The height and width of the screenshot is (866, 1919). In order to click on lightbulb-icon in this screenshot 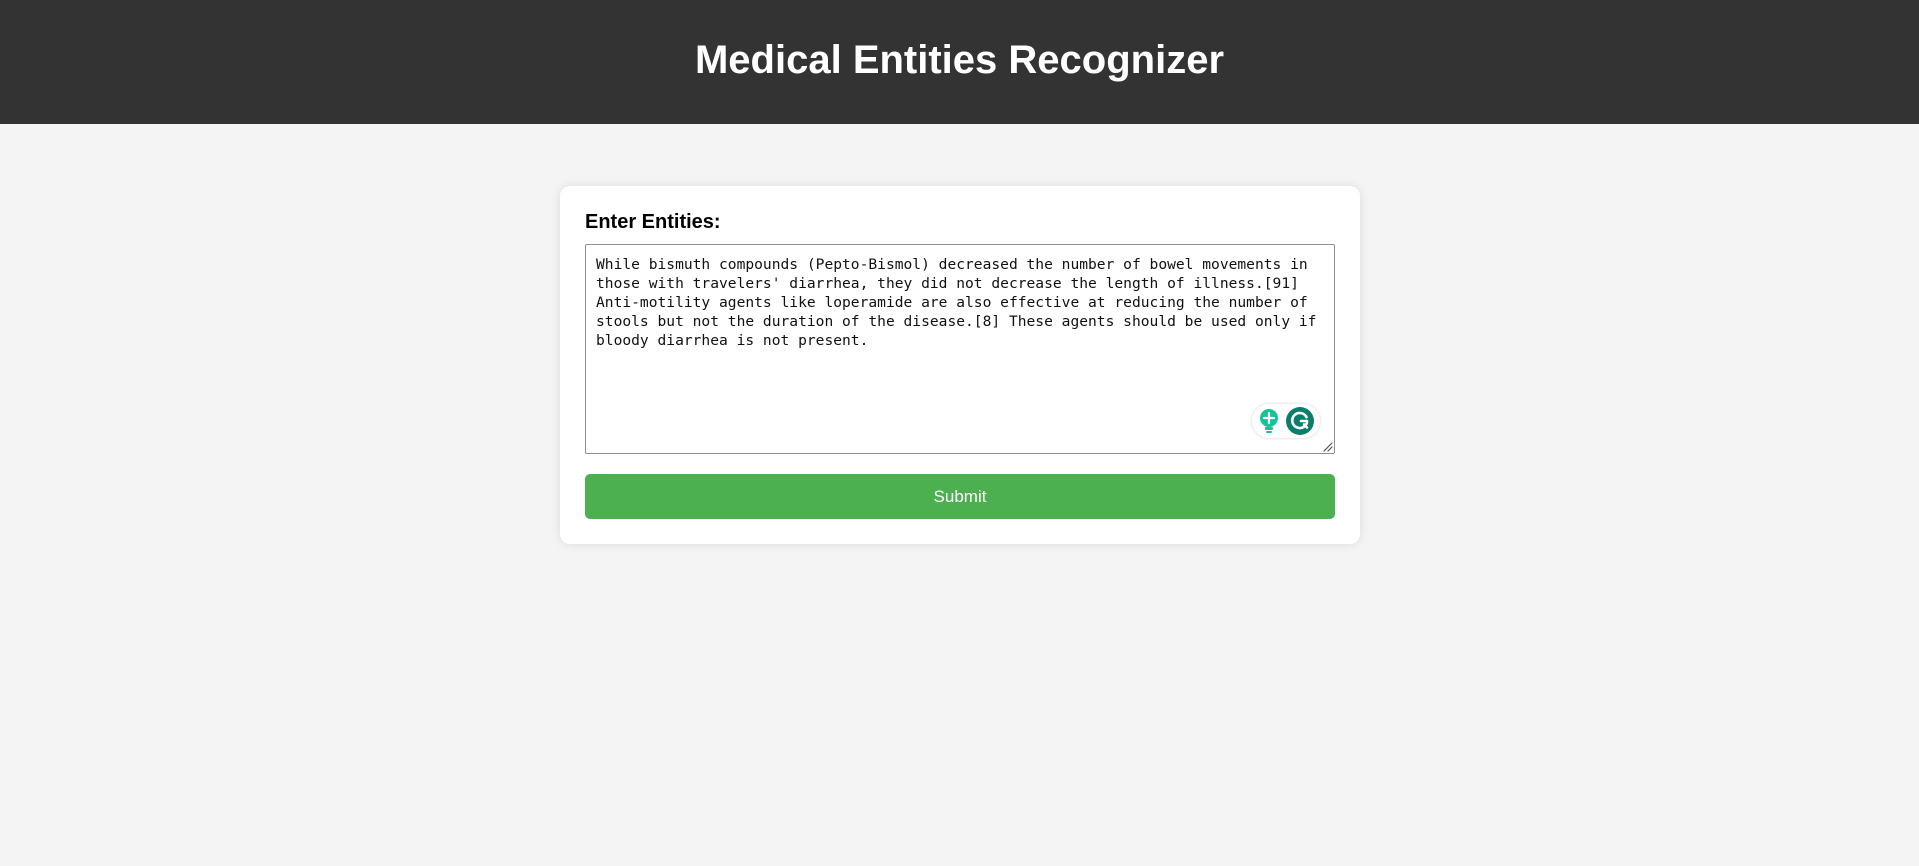, I will do `click(1269, 421)`.